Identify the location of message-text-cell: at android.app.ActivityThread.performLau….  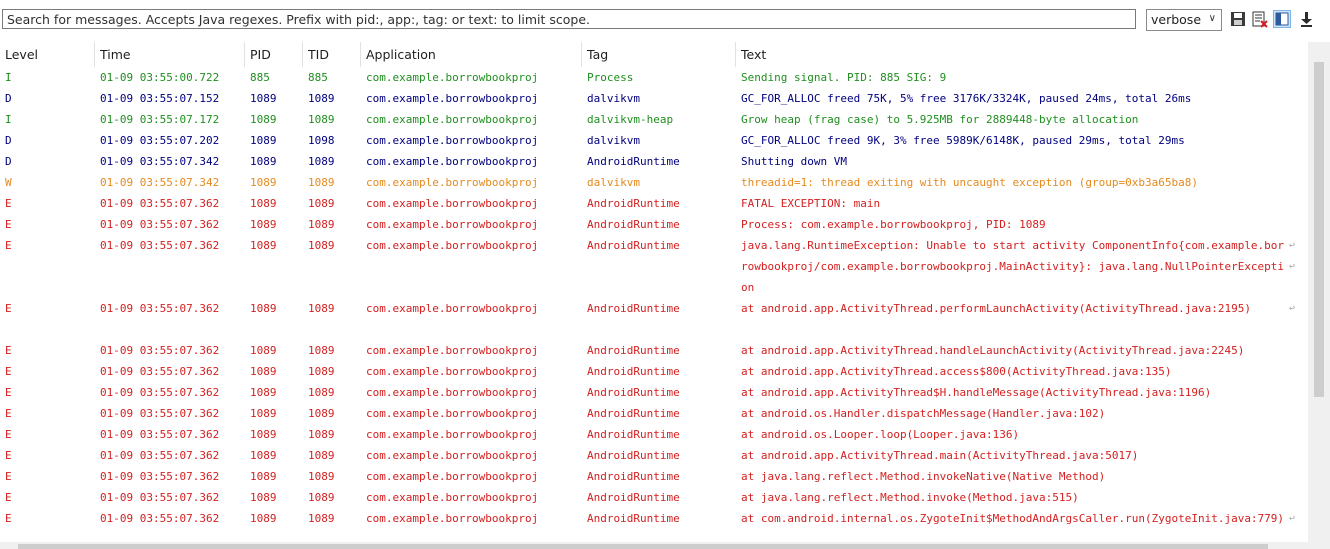
(996, 308).